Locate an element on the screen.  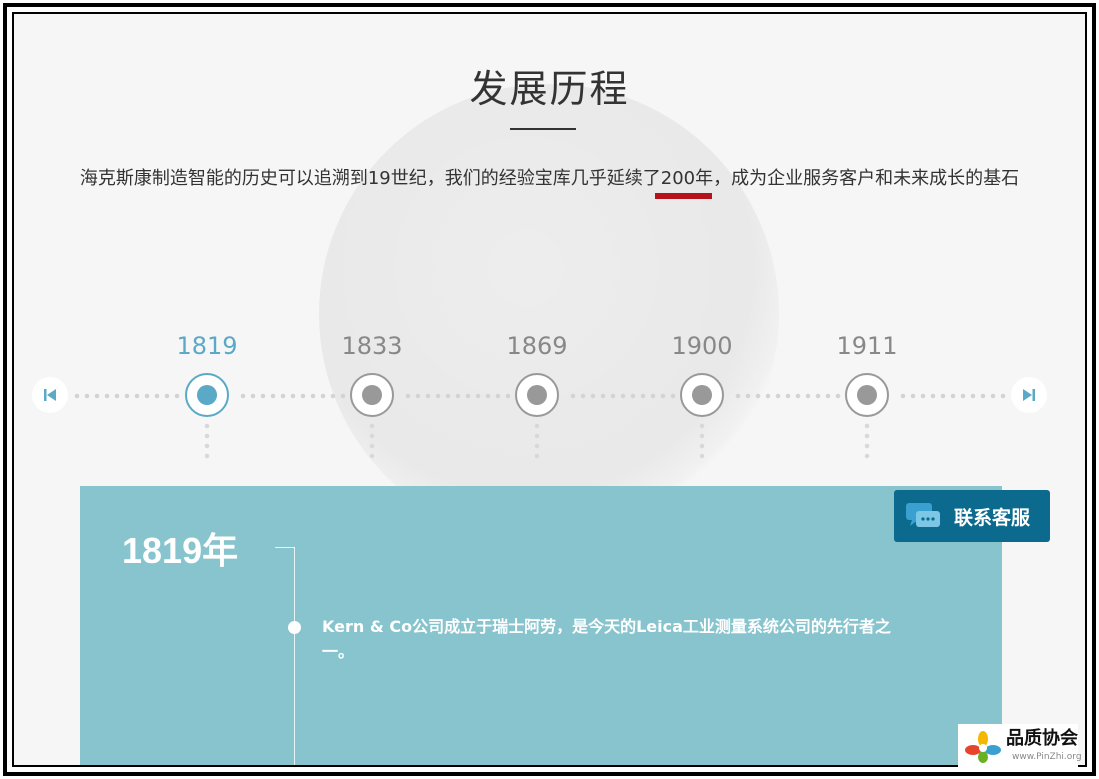
watermark: 品质协会 www.PinZhi.org is located at coordinates (1020, 746).